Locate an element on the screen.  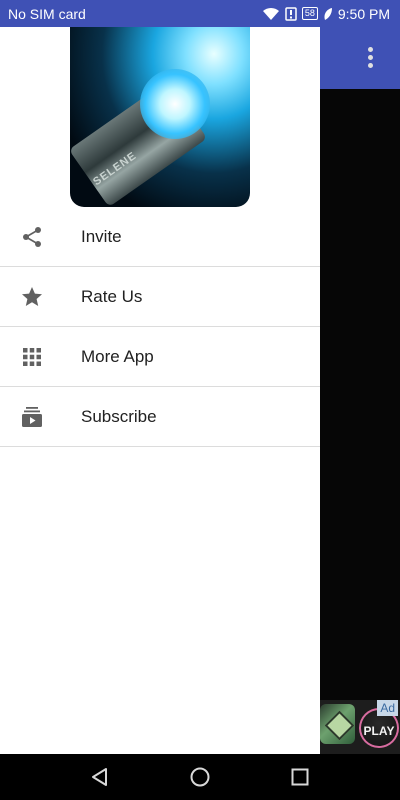
drawer-header-image: SELENE is located at coordinates (160, 117).